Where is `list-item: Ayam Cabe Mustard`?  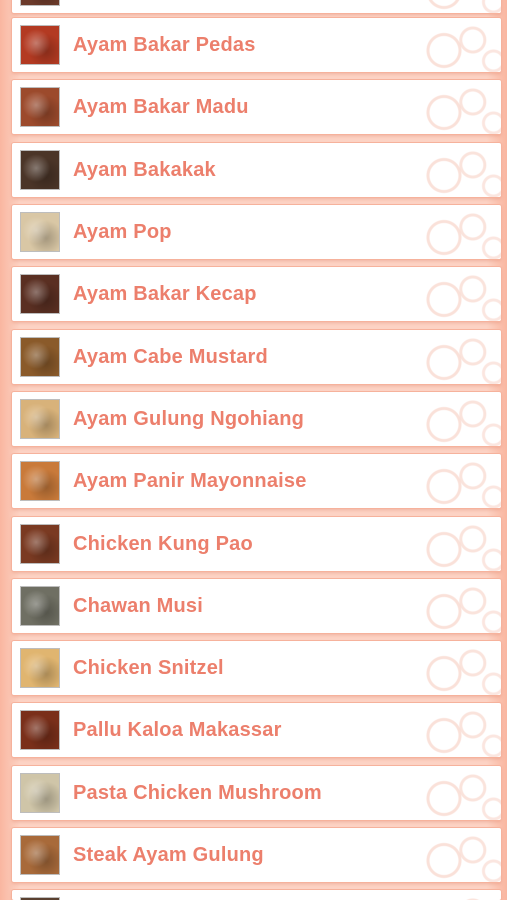
list-item: Ayam Cabe Mustard is located at coordinates (256, 357).